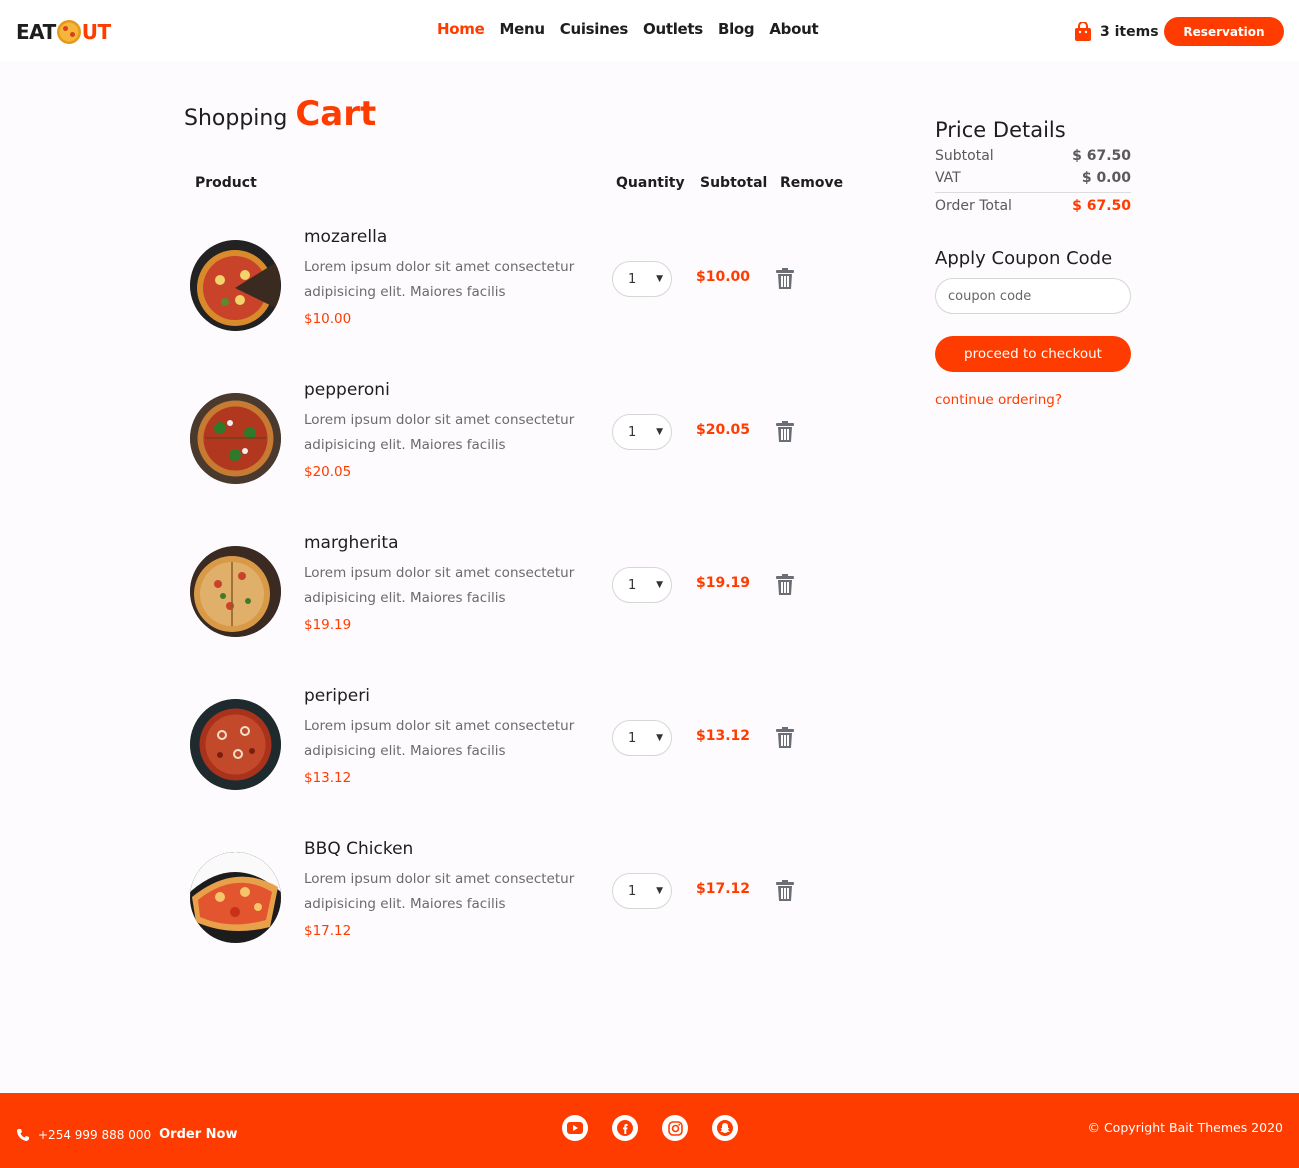  Describe the element at coordinates (575, 1128) in the screenshot. I see `youtube-icon` at that location.